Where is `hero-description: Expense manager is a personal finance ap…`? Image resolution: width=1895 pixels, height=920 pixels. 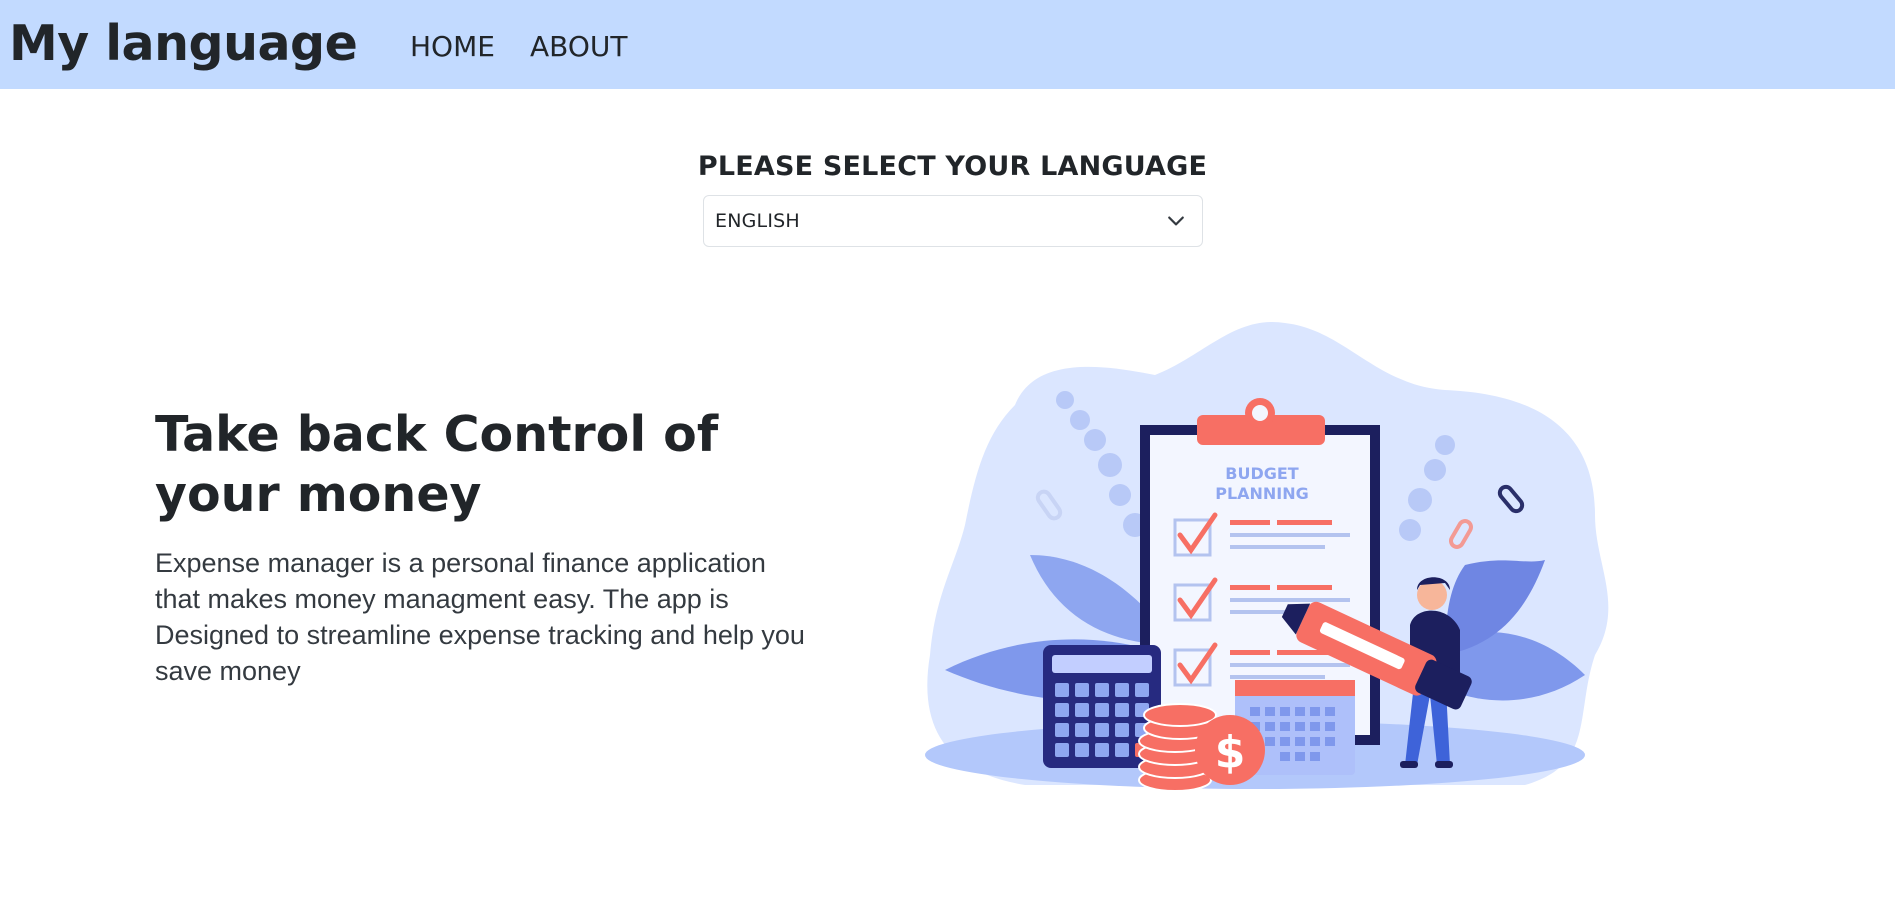 hero-description: Expense manager is a personal finance ap… is located at coordinates (480, 617).